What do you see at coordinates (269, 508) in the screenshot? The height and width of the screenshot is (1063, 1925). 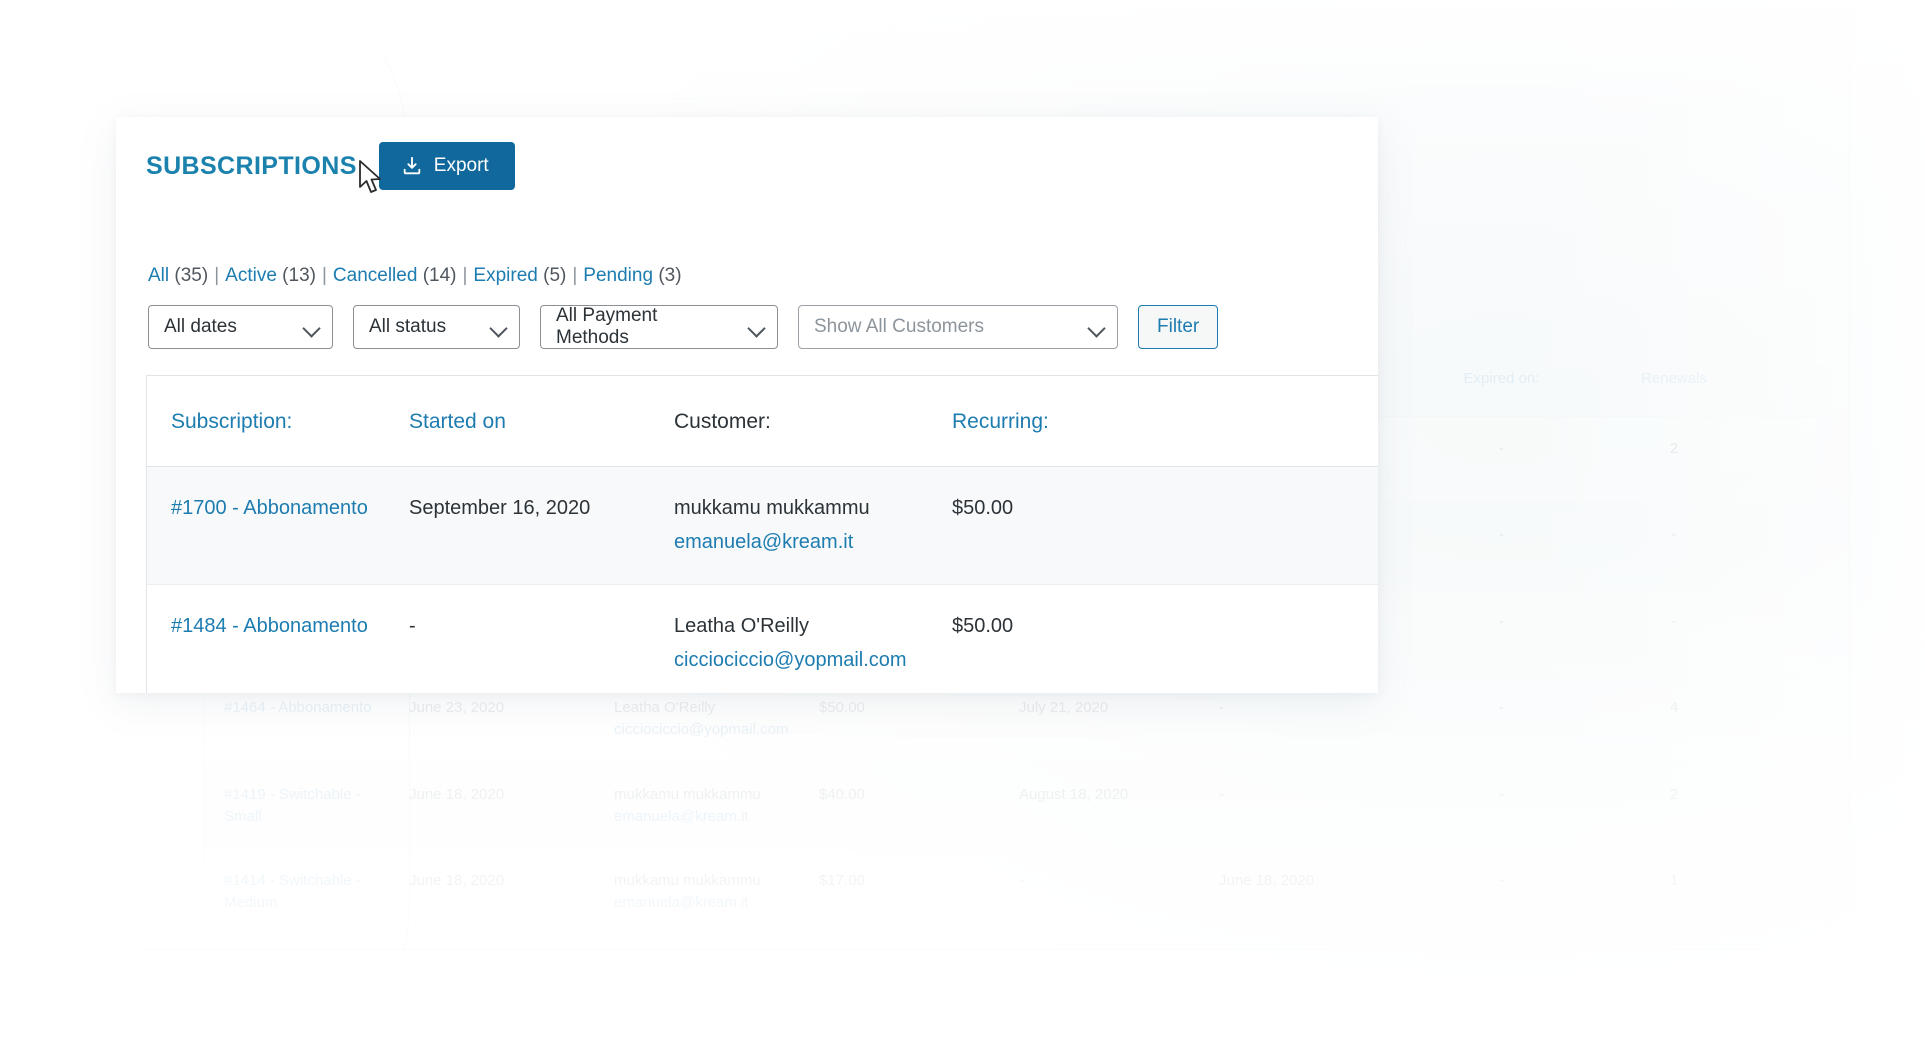 I see `subscription-link: #1700 - Abbonamento` at bounding box center [269, 508].